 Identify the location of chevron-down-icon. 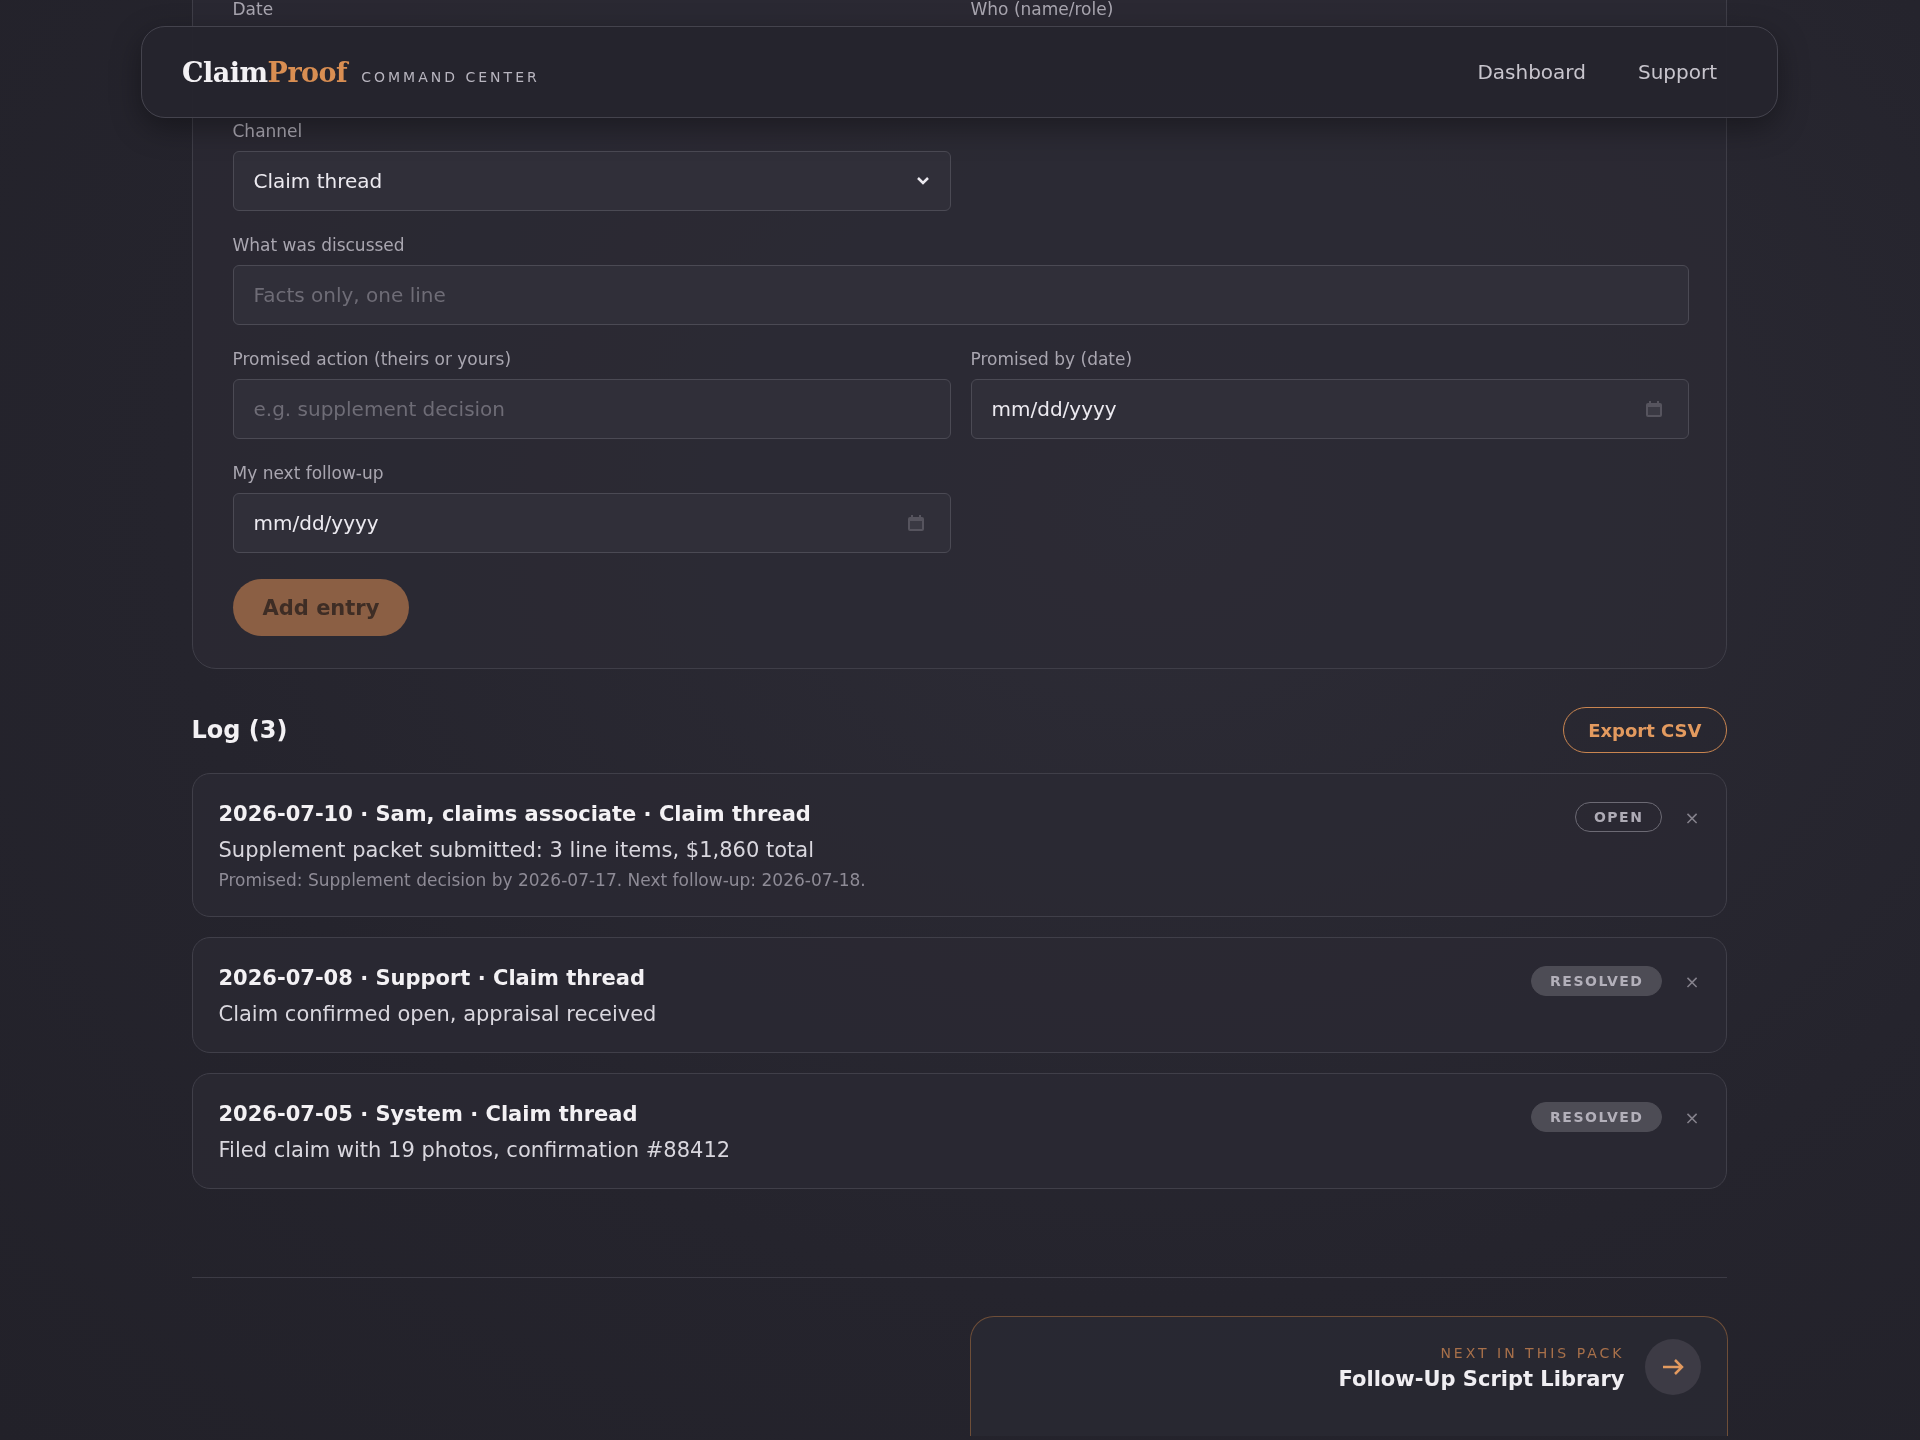
(922, 181).